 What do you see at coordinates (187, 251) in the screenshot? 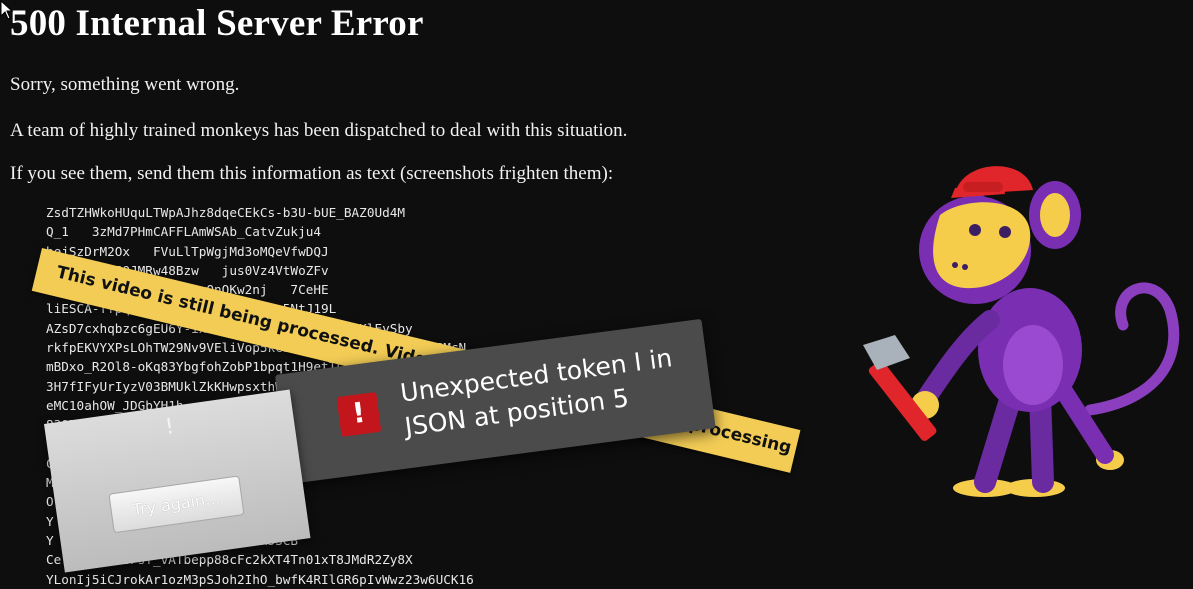
I see `debug-line: bejSzDrM2Ox FVuLlTpWgjMd3oMQeVfwDQJ` at bounding box center [187, 251].